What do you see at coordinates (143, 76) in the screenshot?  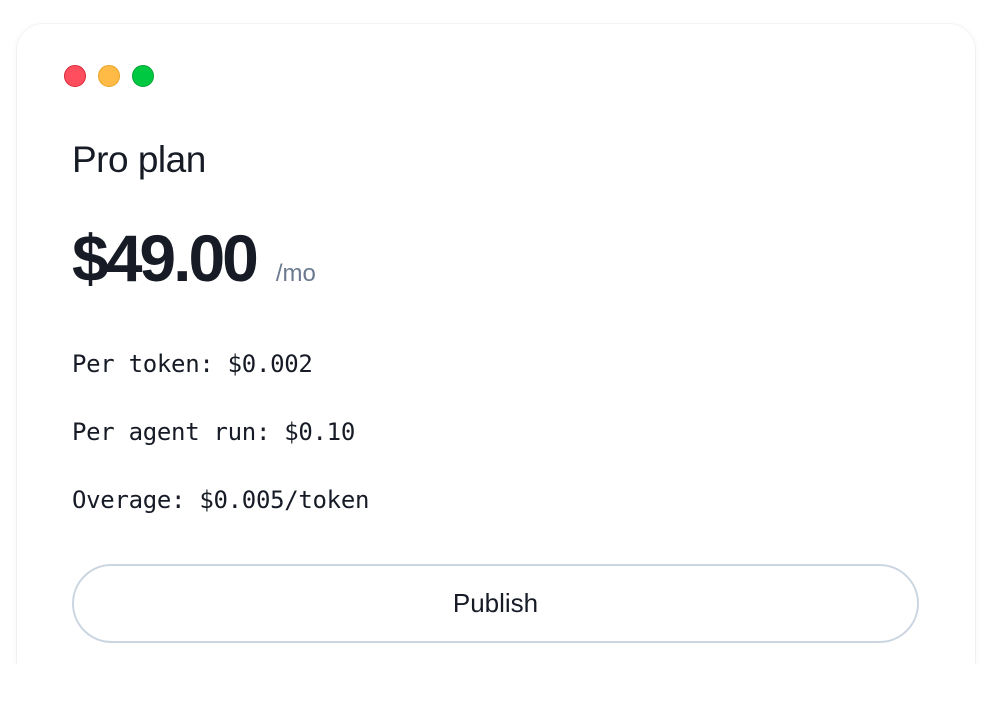 I see `zoom-window-icon` at bounding box center [143, 76].